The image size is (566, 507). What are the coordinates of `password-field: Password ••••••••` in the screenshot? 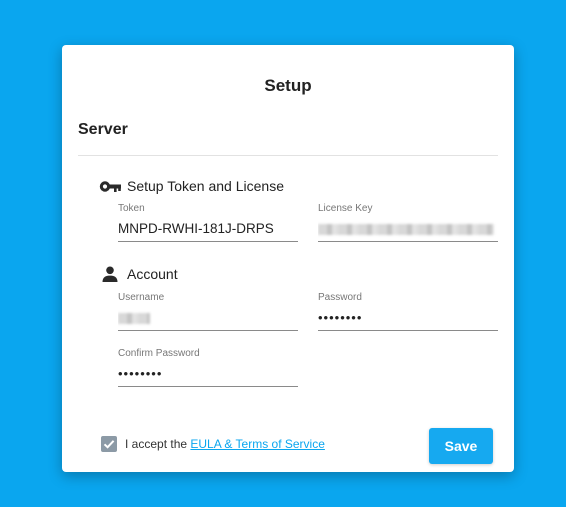 It's located at (408, 311).